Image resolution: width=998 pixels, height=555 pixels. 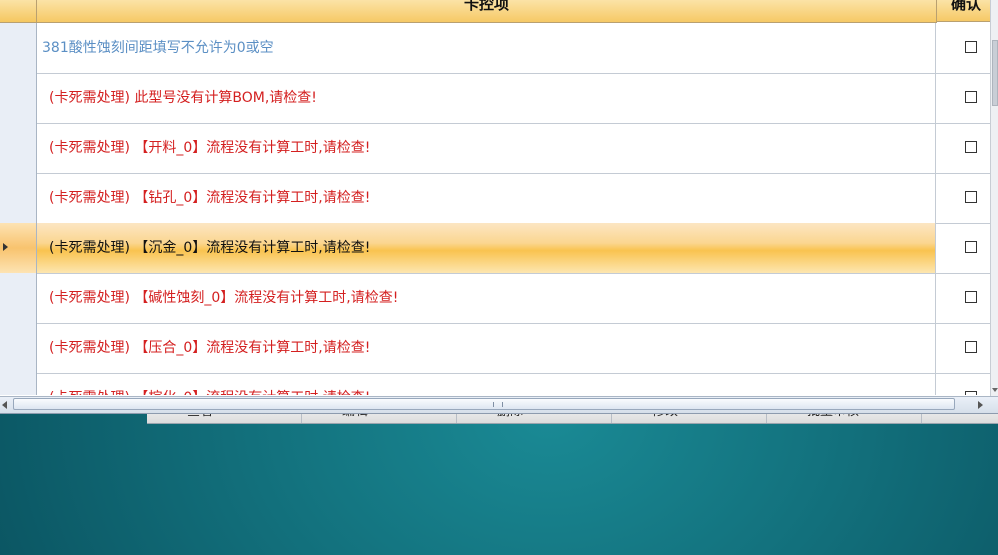 I want to click on horizontal-scroll-thumb, so click(x=484, y=404).